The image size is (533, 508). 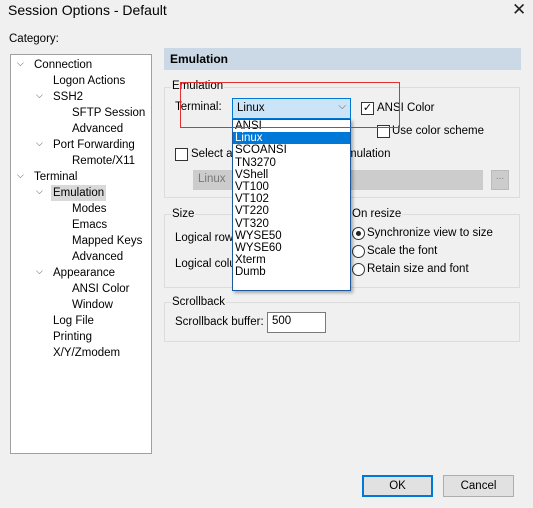 What do you see at coordinates (418, 269) in the screenshot?
I see `radio-retain-size-label: Retain size and font` at bounding box center [418, 269].